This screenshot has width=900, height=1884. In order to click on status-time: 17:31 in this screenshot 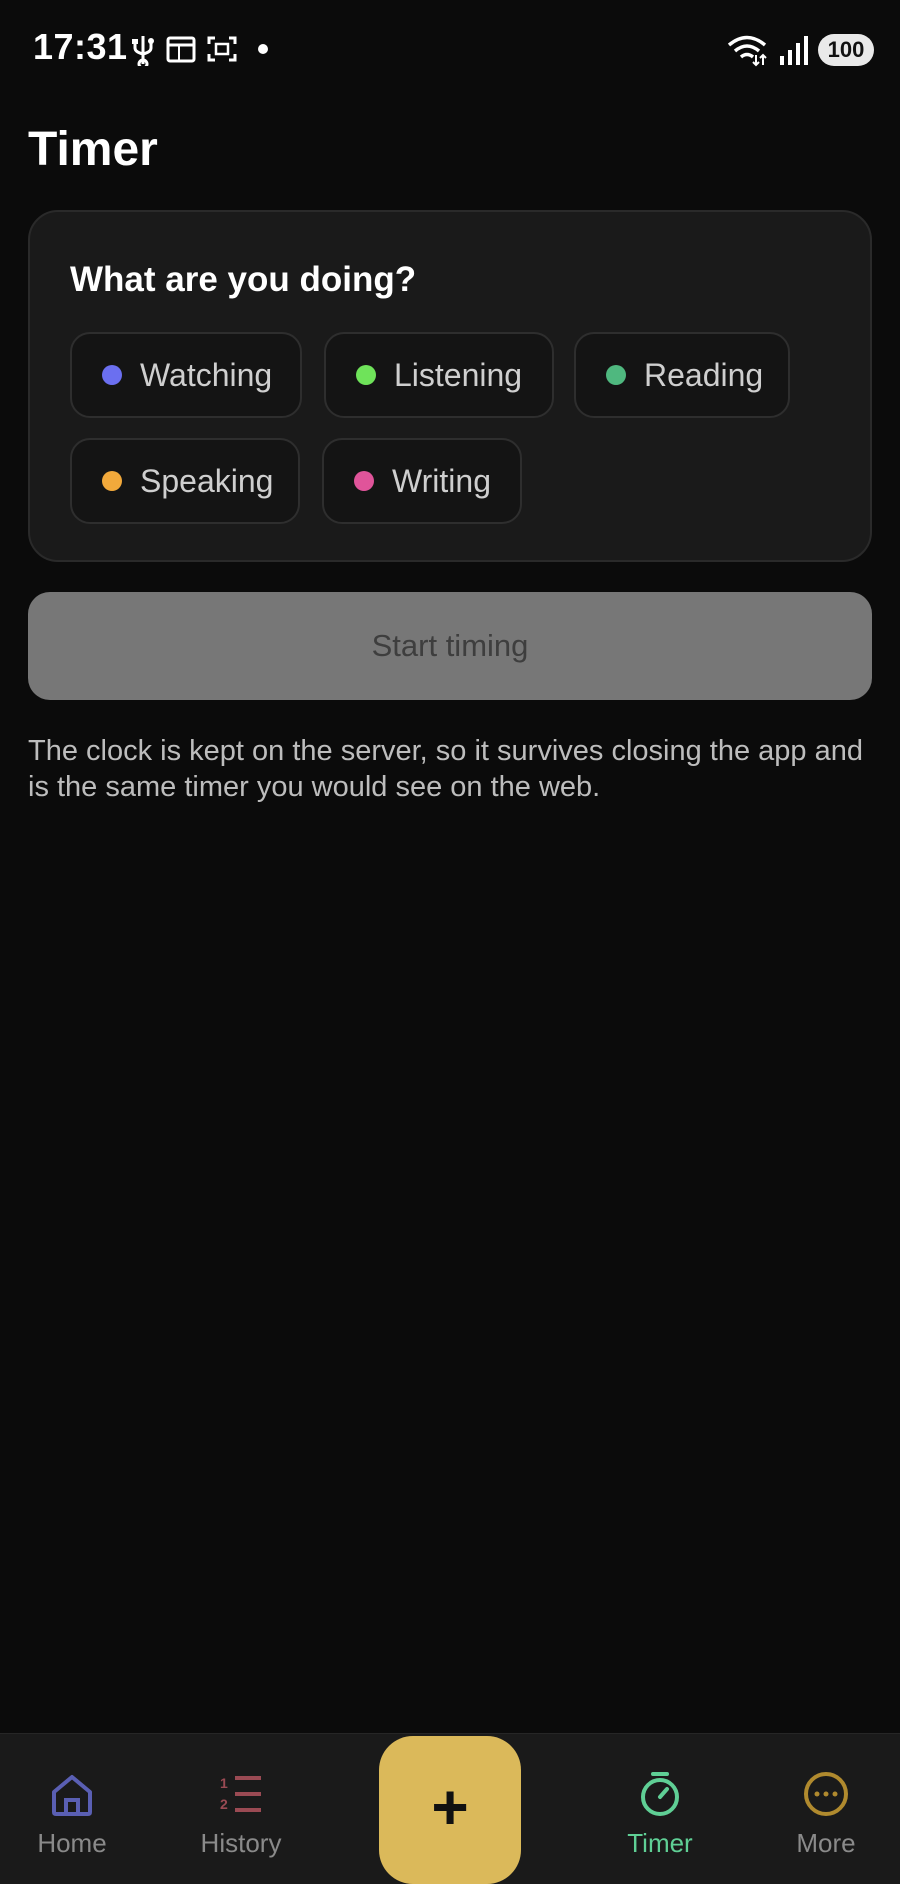, I will do `click(80, 46)`.